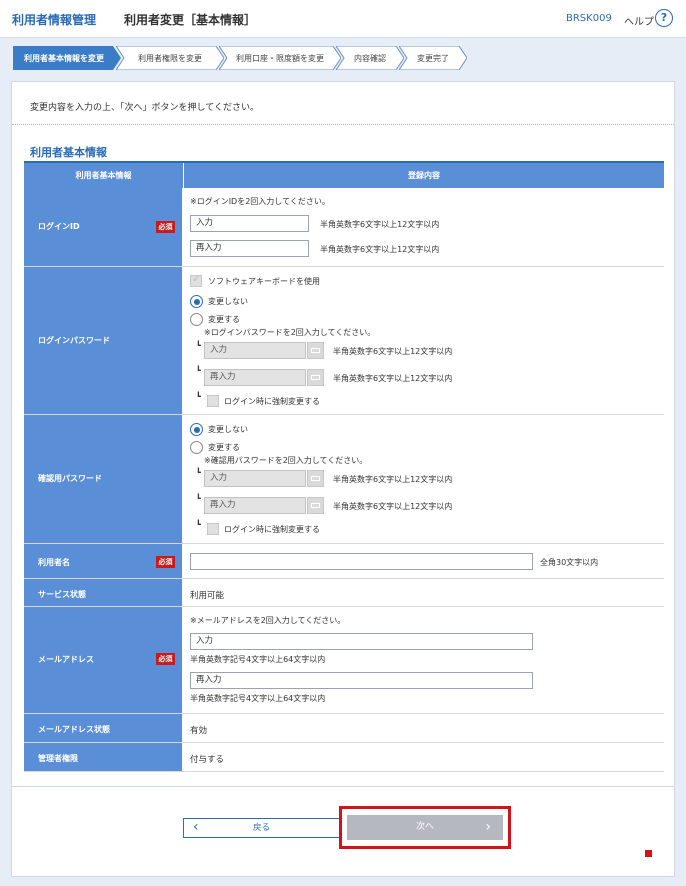 The height and width of the screenshot is (886, 686). I want to click on password-change-radio, so click(196, 319).